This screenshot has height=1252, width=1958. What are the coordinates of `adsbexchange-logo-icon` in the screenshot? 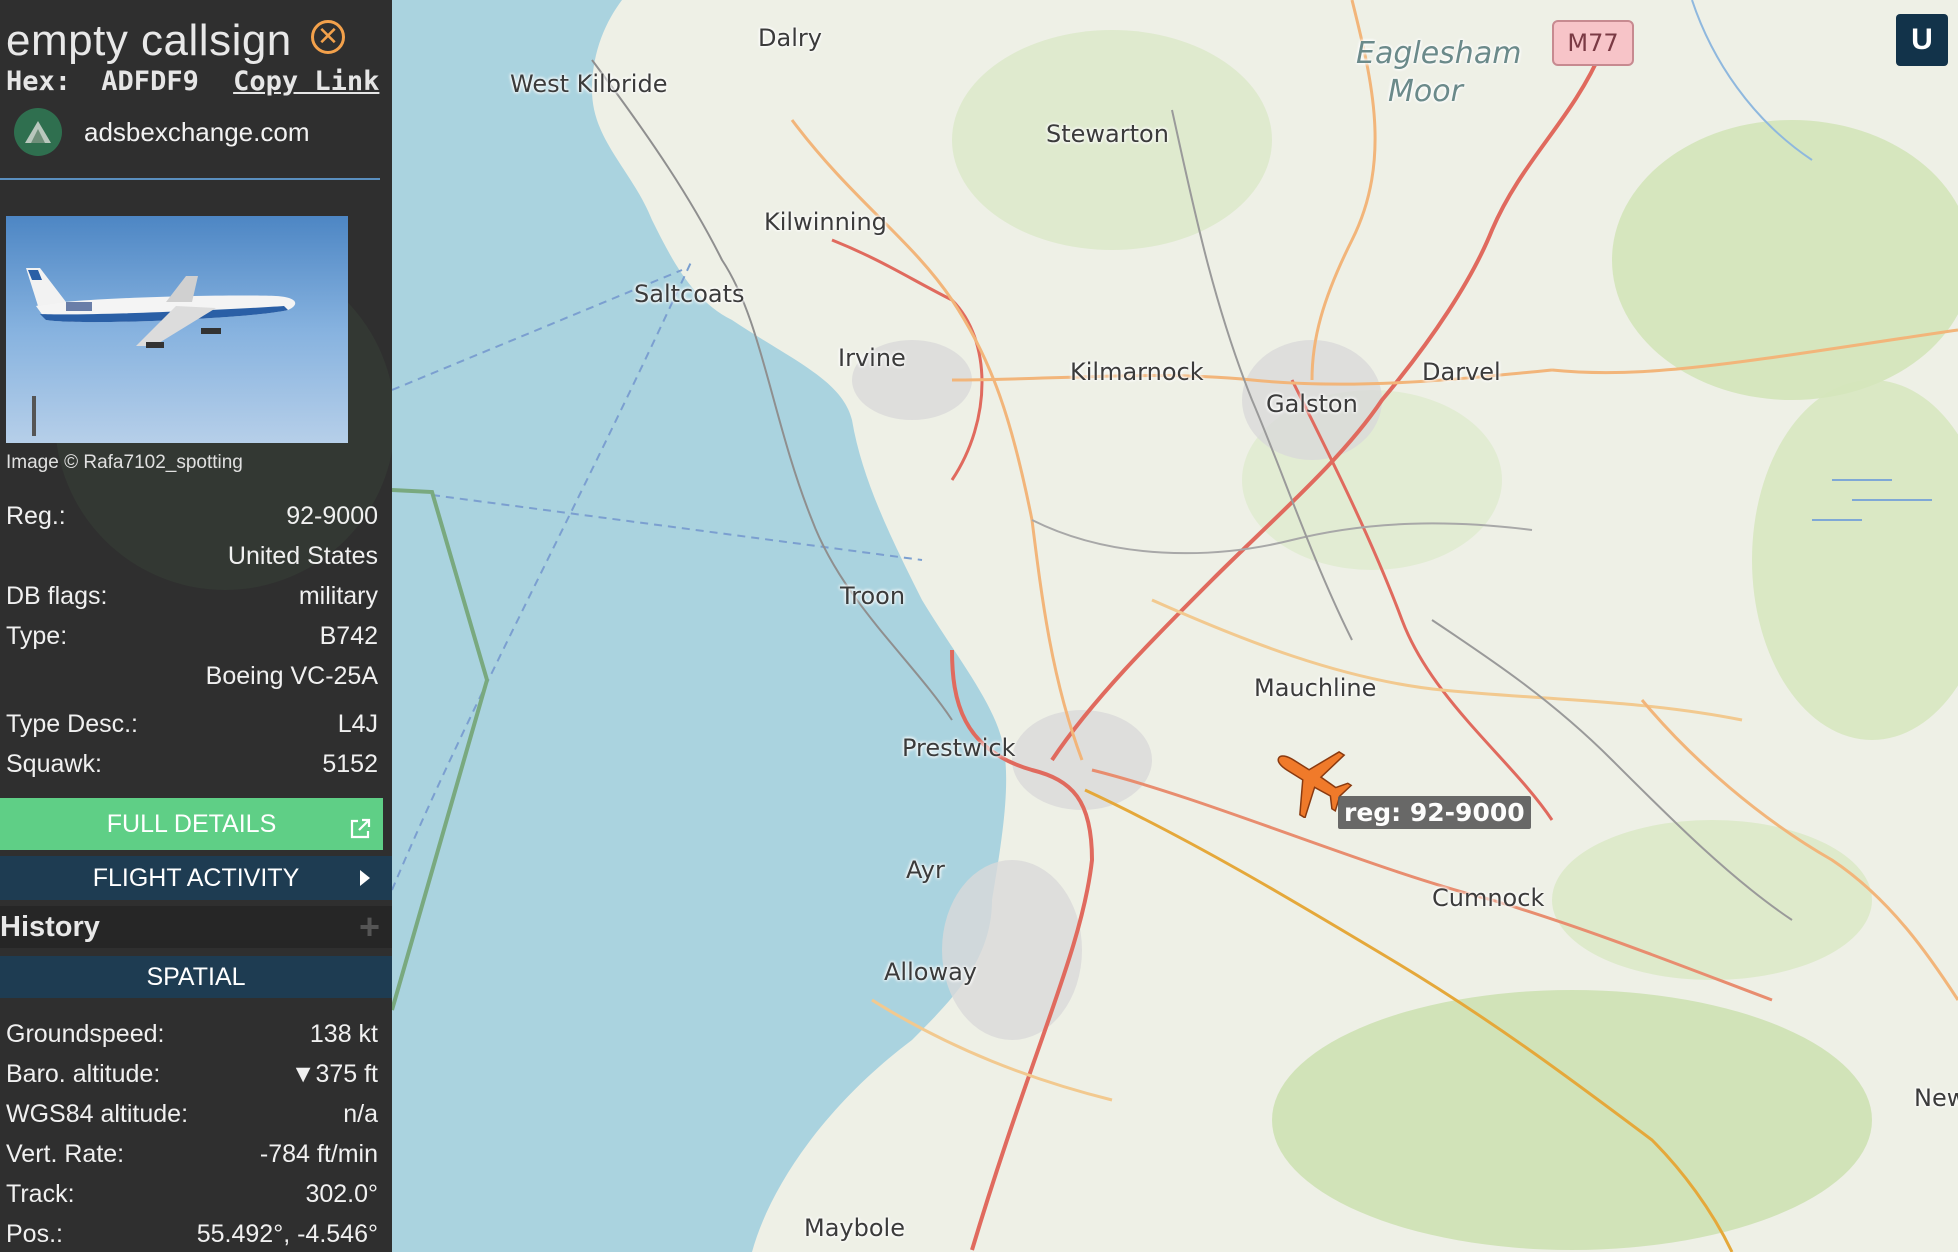 It's located at (38, 132).